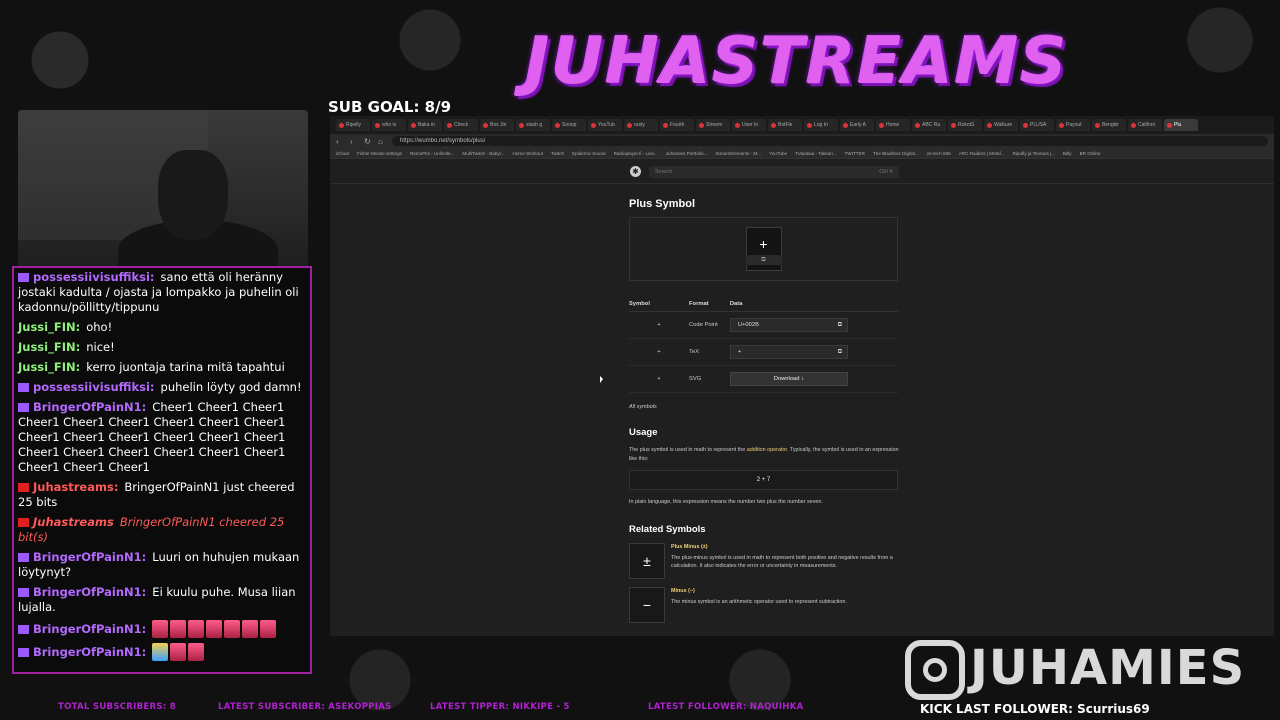 The height and width of the screenshot is (720, 1280). Describe the element at coordinates (785, 125) in the screenshot. I see `browser-tab: BotFle` at that location.